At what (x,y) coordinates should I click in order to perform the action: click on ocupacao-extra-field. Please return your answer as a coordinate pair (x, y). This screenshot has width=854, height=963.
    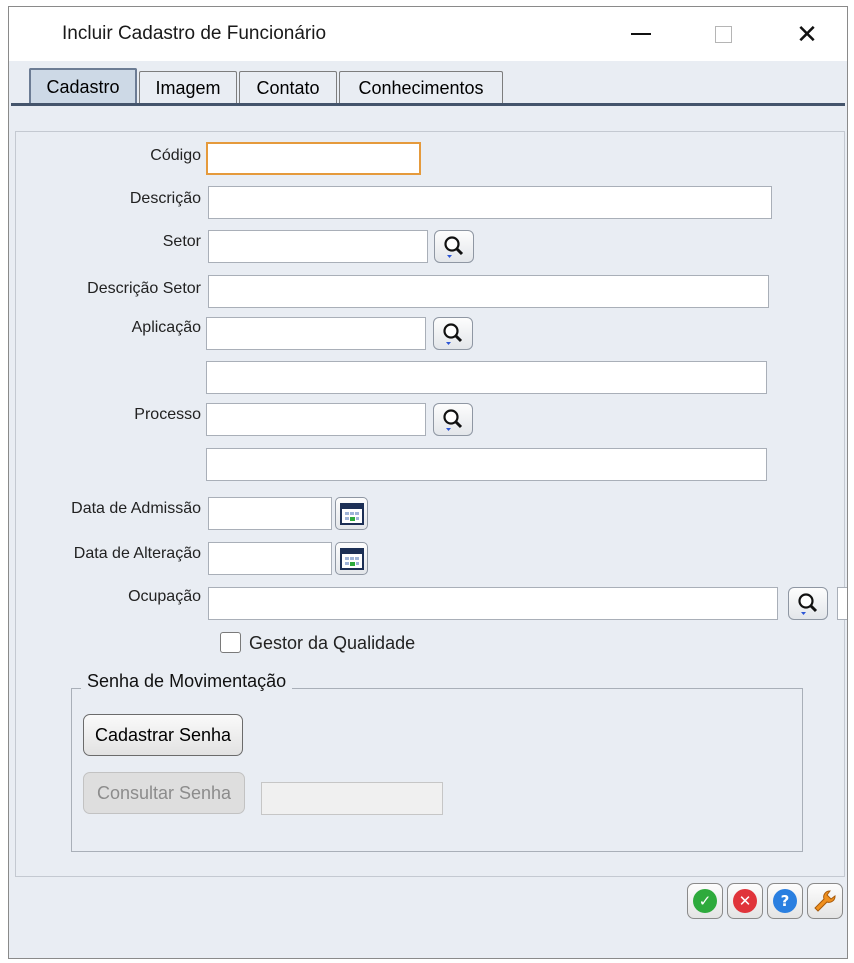
    Looking at the image, I should click on (842, 603).